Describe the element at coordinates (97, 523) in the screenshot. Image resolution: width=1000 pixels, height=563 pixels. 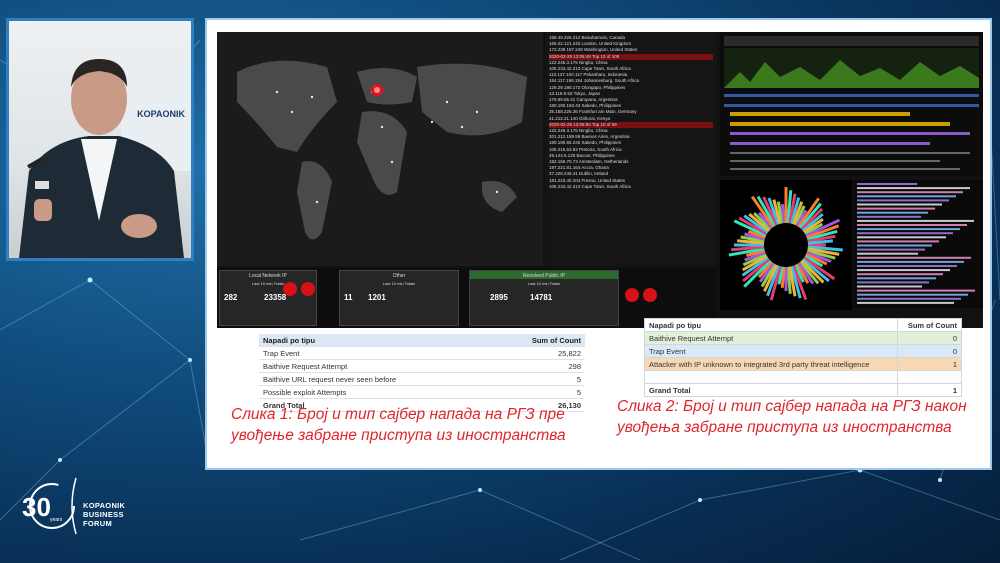
I see `logo-line: FORUM` at that location.